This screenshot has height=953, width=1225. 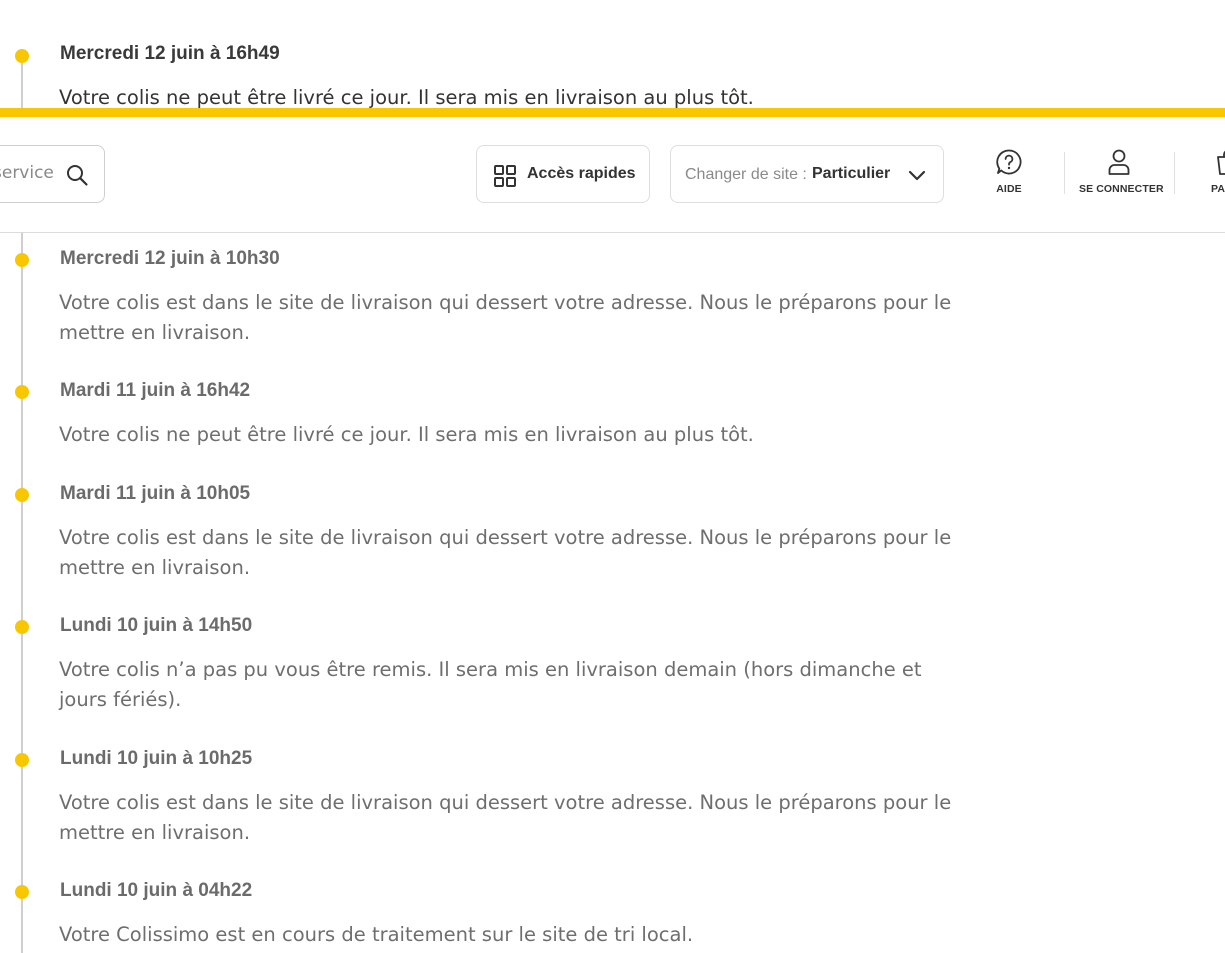 What do you see at coordinates (1221, 162) in the screenshot?
I see `cart-icon` at bounding box center [1221, 162].